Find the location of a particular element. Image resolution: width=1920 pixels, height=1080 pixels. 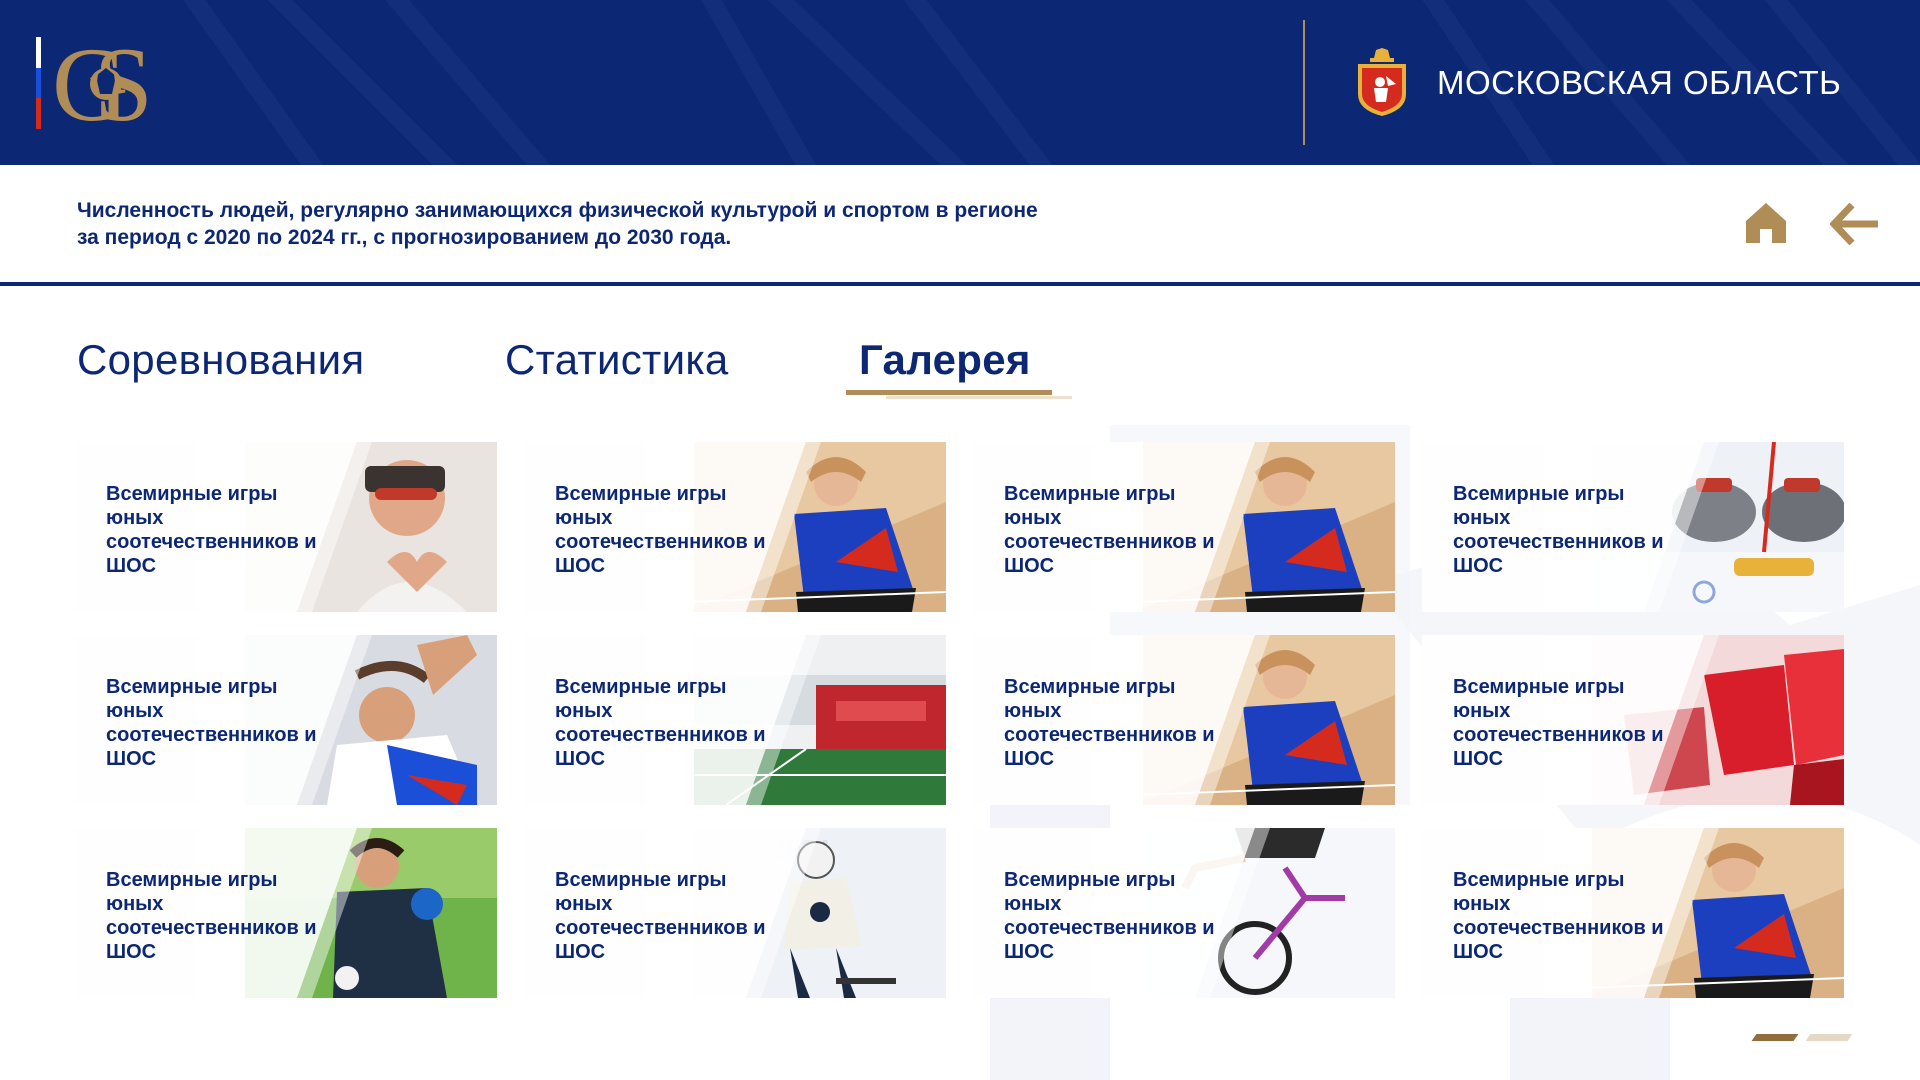

pager-dot-active is located at coordinates (1775, 1037).